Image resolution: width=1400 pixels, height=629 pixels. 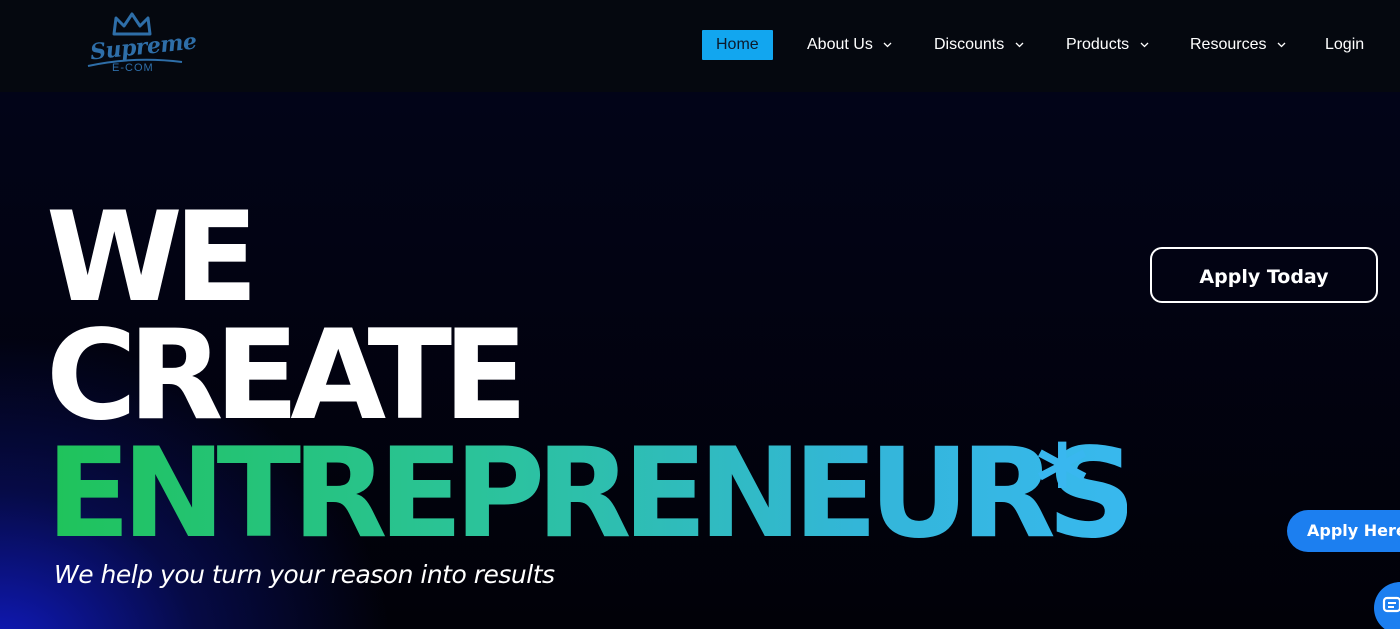 What do you see at coordinates (840, 44) in the screenshot?
I see `nav-about-us-label: About Us` at bounding box center [840, 44].